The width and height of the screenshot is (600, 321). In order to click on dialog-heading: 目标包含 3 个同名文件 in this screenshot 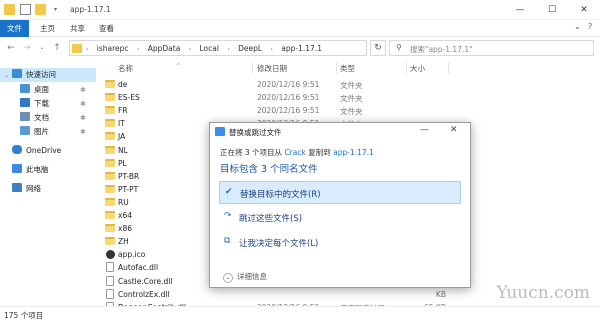, I will do `click(269, 169)`.